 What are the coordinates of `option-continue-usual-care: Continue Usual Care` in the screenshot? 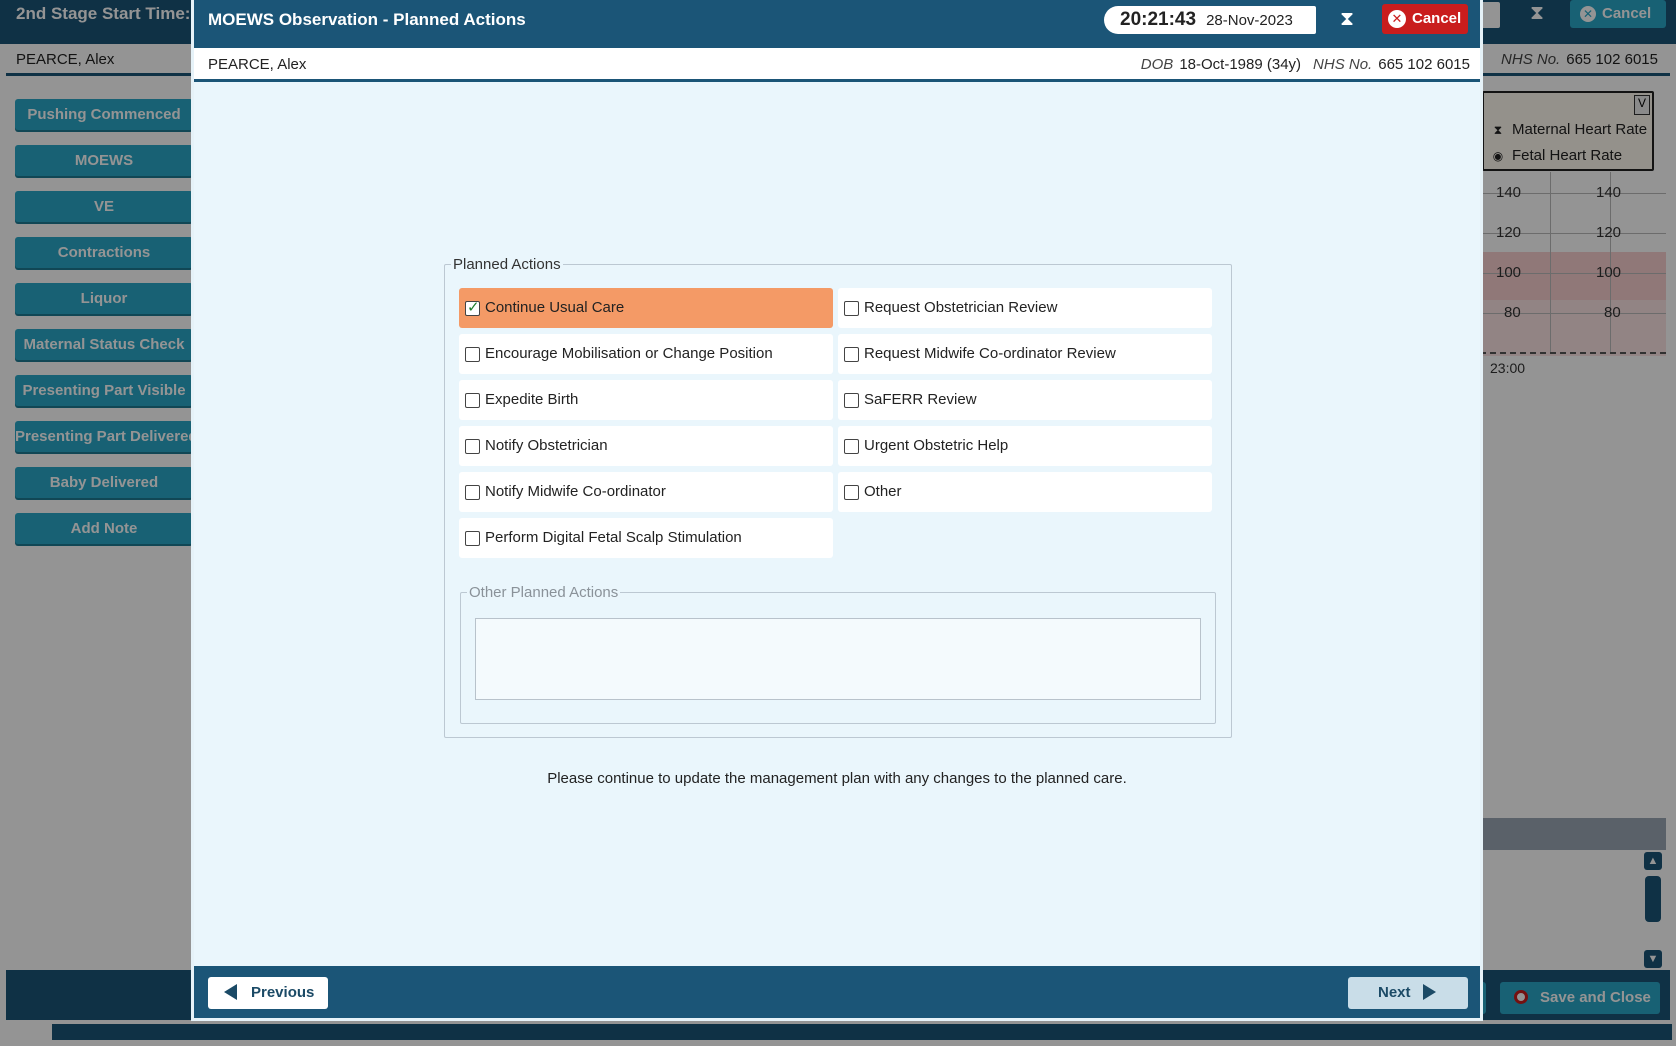 It's located at (646, 308).